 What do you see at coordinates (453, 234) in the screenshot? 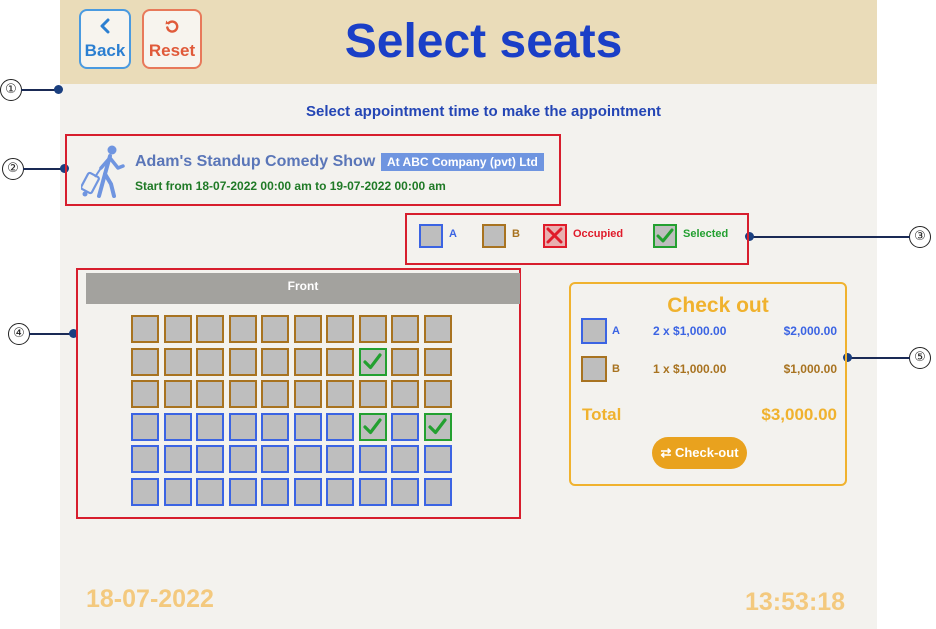
I see `legend-label-a: A` at bounding box center [453, 234].